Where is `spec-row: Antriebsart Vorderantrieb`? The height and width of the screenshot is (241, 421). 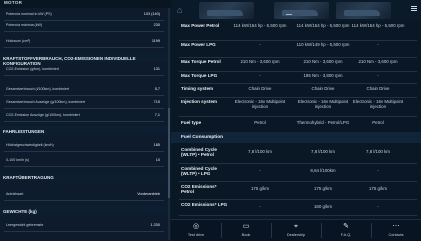
spec-row: Antriebsart Vorderantrieb is located at coordinates (84, 194).